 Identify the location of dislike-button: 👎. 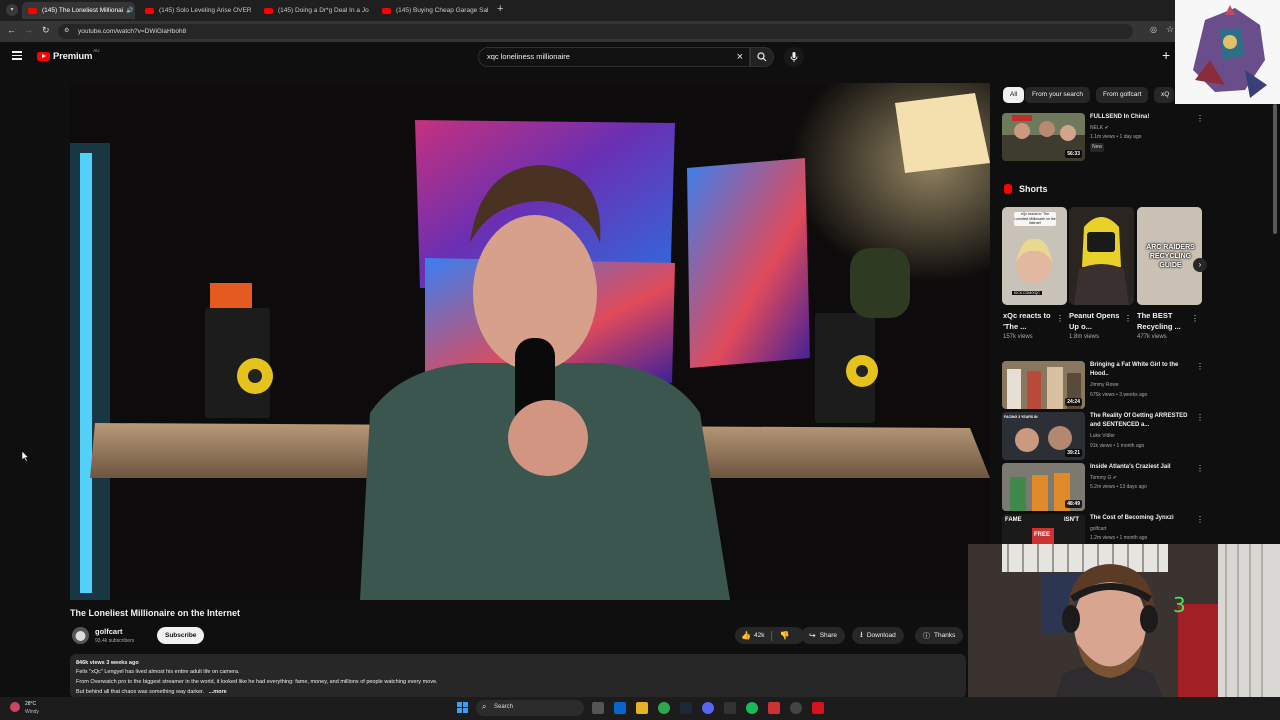
(784, 635).